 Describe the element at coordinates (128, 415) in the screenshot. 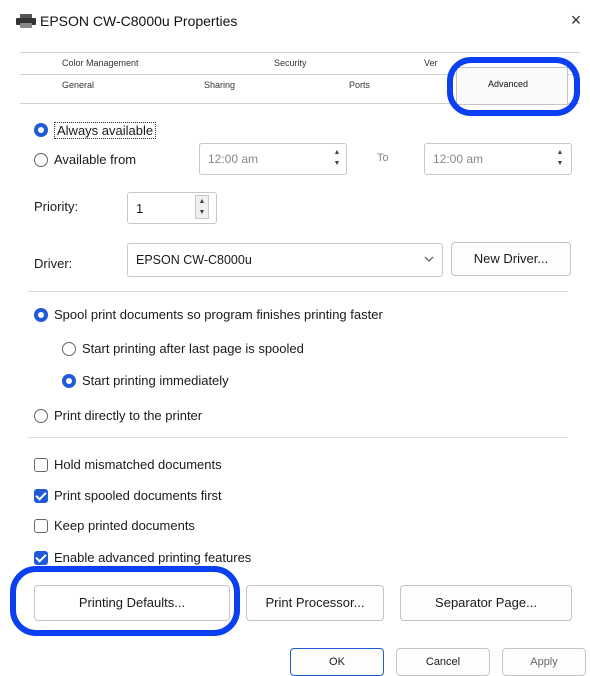

I see `print-directly-label: Print directly to the printer` at that location.